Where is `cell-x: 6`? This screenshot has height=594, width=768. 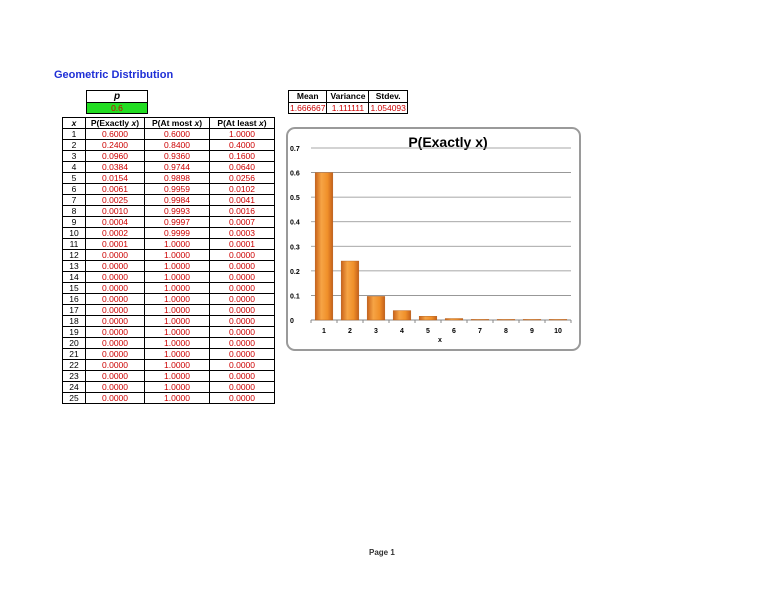 cell-x: 6 is located at coordinates (74, 189).